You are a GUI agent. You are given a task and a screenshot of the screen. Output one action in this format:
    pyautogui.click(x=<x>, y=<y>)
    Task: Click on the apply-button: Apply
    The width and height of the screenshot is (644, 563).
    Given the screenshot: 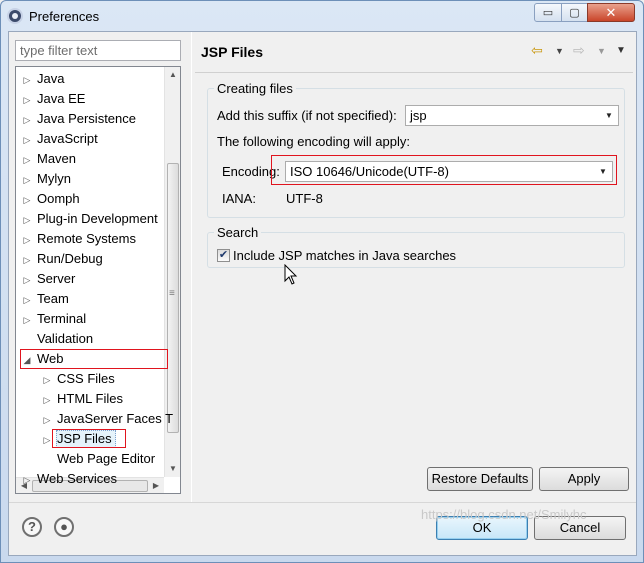 What is the action you would take?
    pyautogui.click(x=584, y=479)
    